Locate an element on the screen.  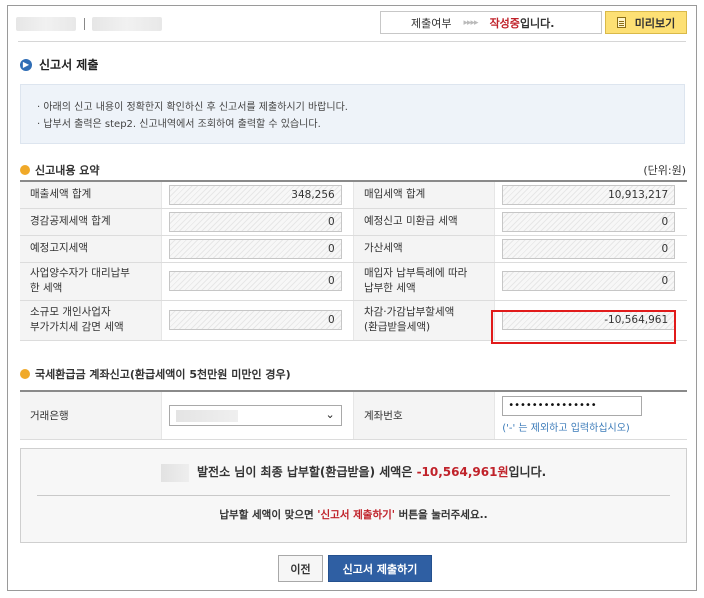
preview-button-label: 미리보기 is located at coordinates (655, 23).